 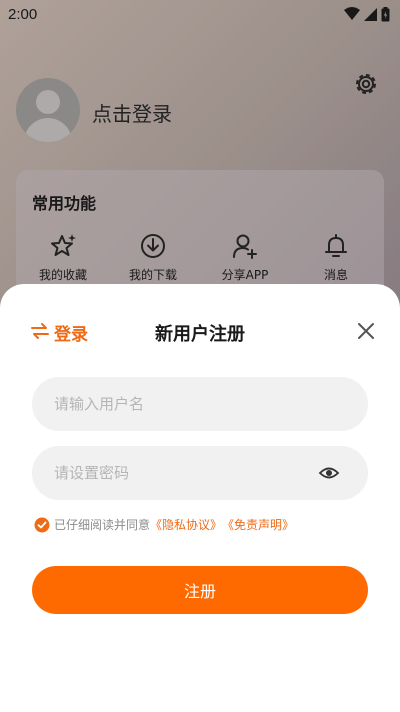 I want to click on agreement-text: 已仔细阅读并同意, so click(x=102, y=525).